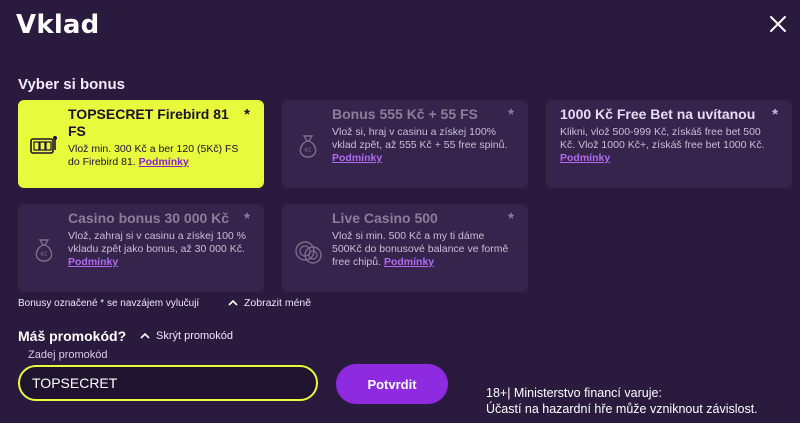 The image size is (800, 423). Describe the element at coordinates (68, 355) in the screenshot. I see `promo-input-label: Zadej promokód` at that location.